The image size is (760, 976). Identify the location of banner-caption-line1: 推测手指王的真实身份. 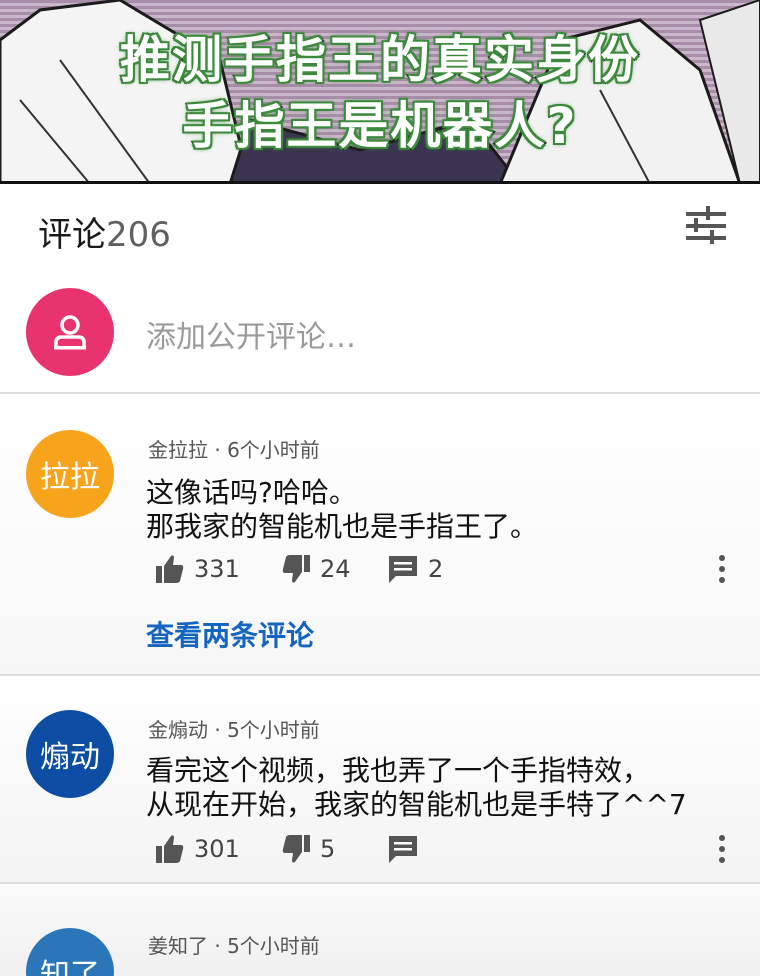
(379, 60).